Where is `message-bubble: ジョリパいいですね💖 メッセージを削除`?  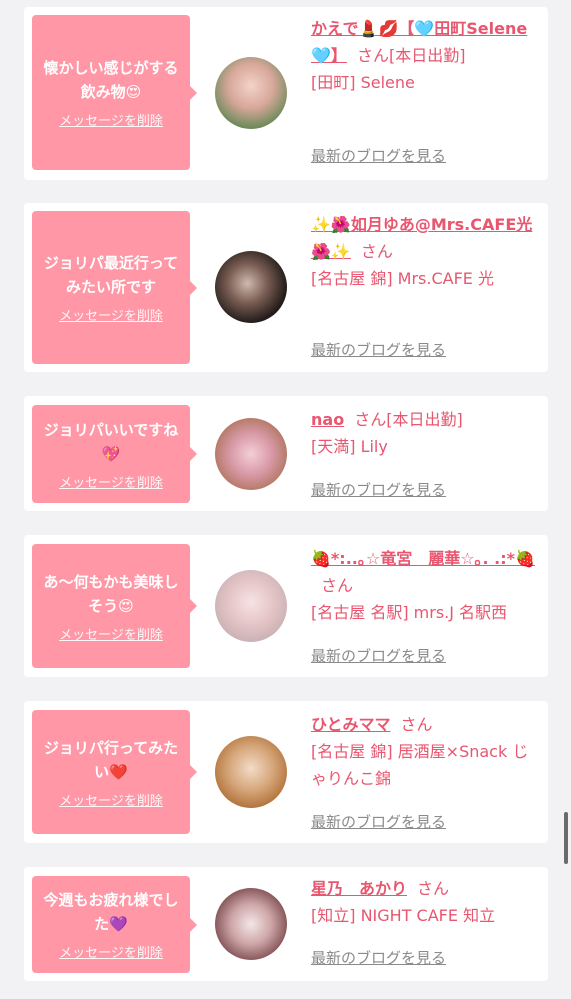 message-bubble: ジョリパいいですね💖 メッセージを削除 is located at coordinates (114, 454).